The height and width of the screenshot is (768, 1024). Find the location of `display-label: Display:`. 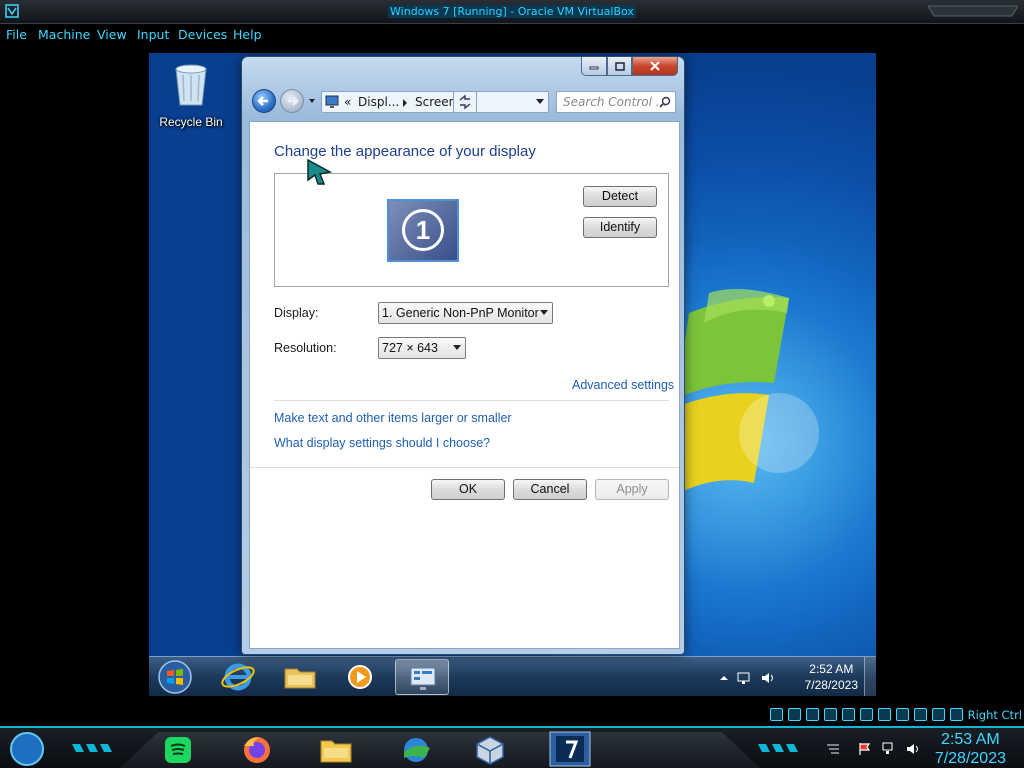

display-label: Display: is located at coordinates (296, 313).